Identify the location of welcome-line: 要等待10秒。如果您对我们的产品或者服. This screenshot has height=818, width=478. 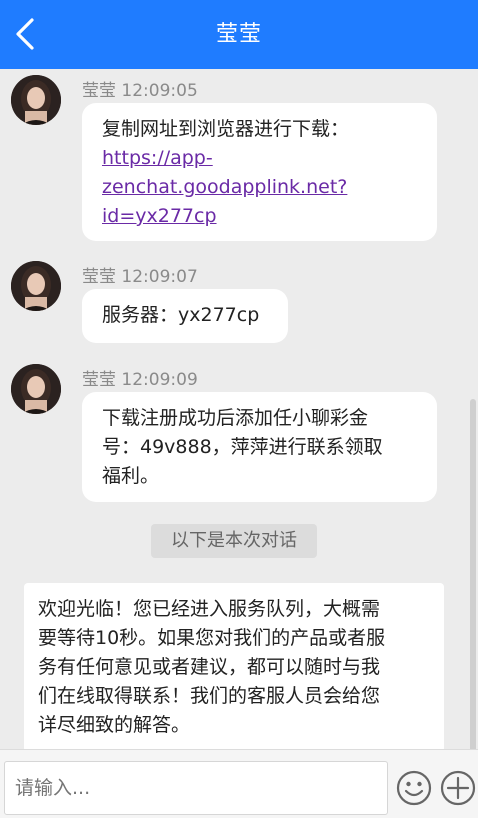
(212, 638).